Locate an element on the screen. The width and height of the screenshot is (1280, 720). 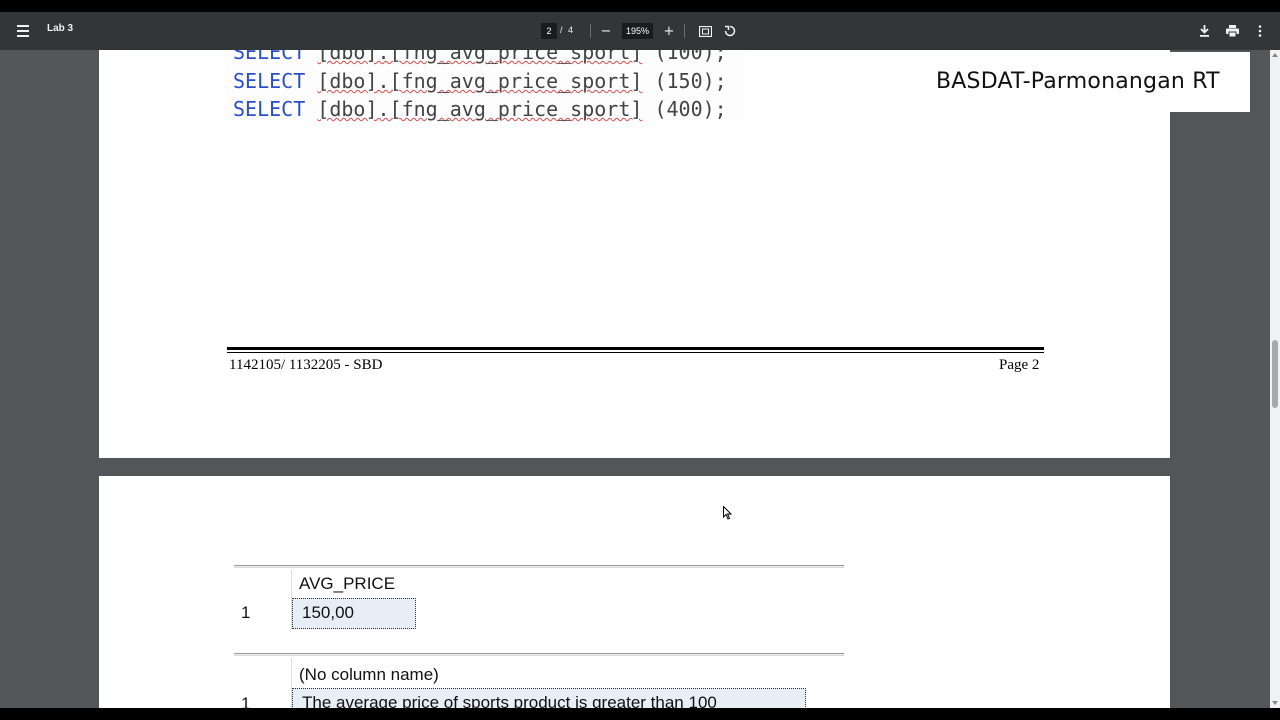
zoom-input: 195% is located at coordinates (637, 31).